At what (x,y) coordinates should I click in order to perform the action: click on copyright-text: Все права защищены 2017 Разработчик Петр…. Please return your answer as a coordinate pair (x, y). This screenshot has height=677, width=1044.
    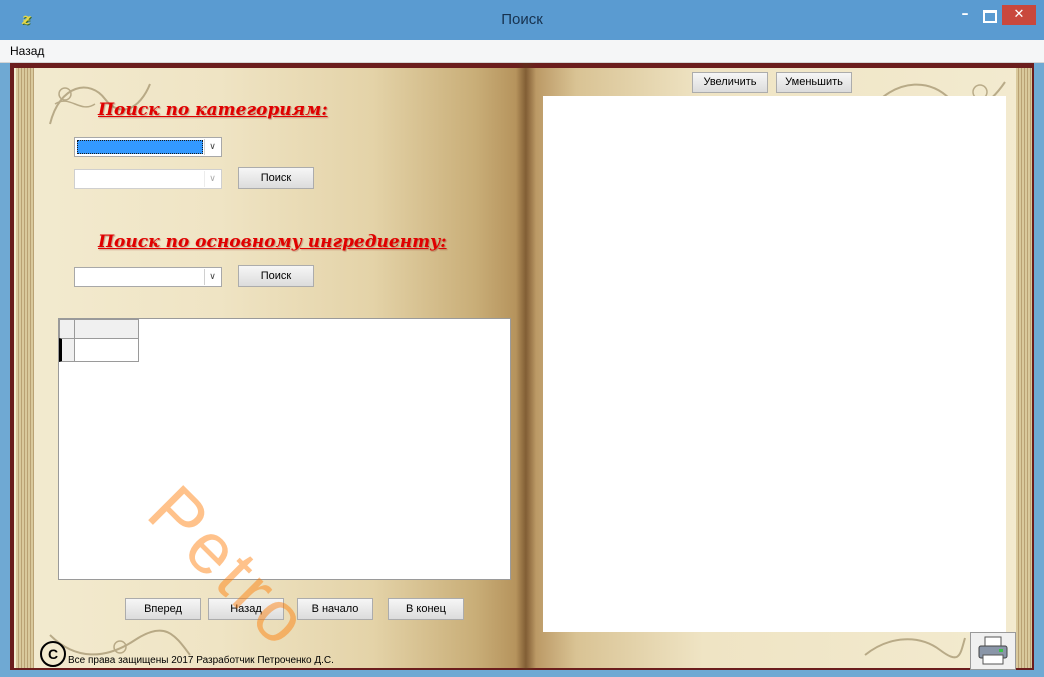
    Looking at the image, I should click on (201, 660).